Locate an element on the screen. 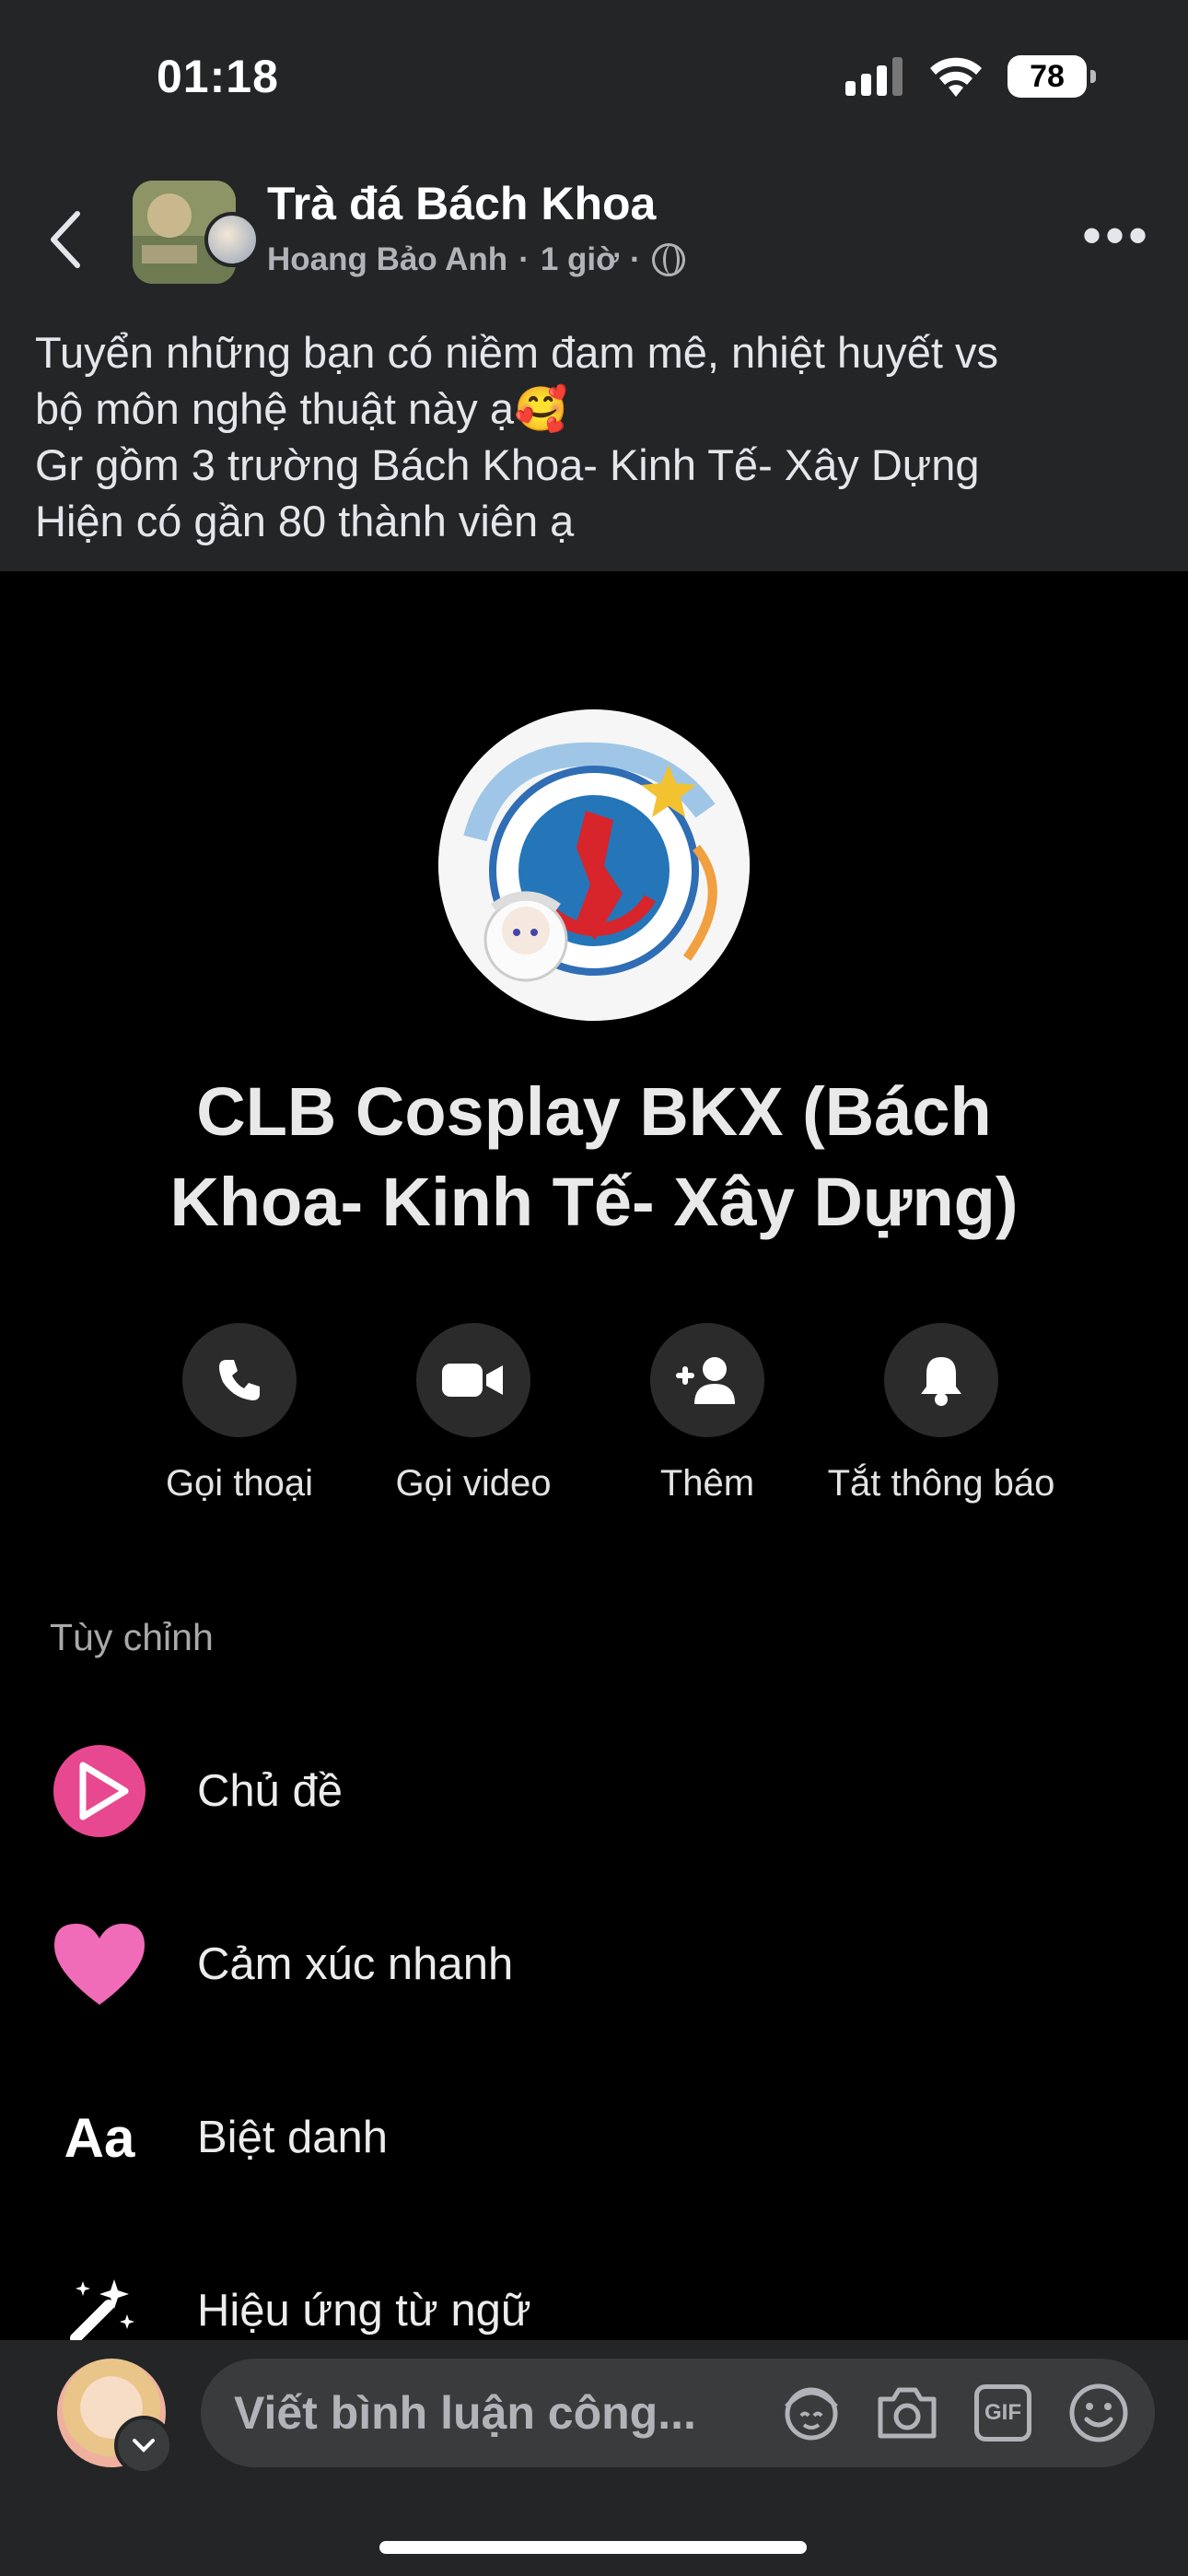 Image resolution: width=1188 pixels, height=2576 pixels. chevron-left-icon is located at coordinates (65, 239).